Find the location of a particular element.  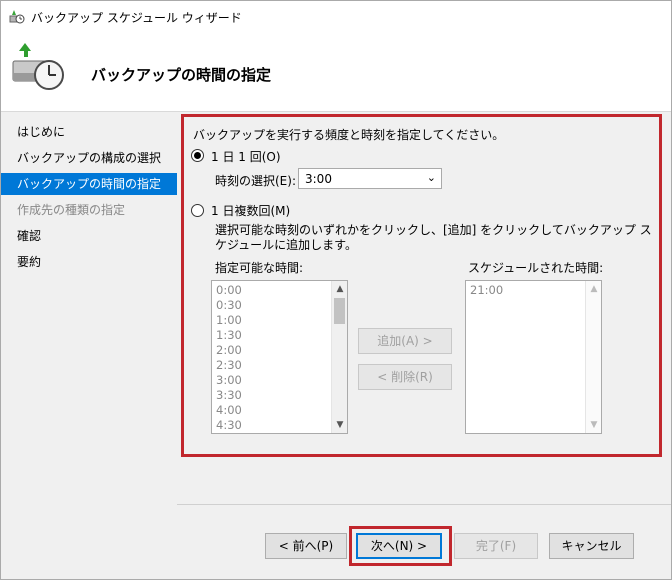

cancel-button: キャンセル is located at coordinates (591, 546).